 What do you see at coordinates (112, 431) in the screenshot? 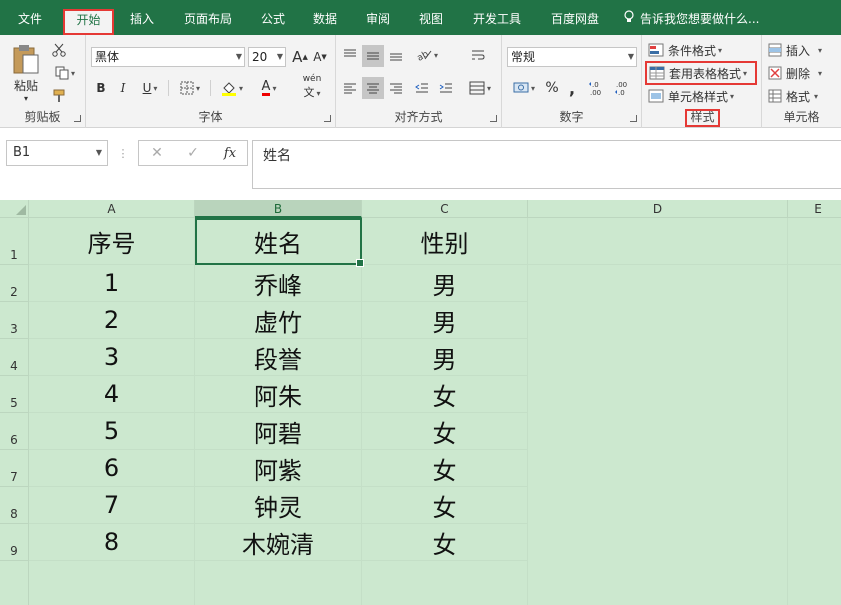
I see `cell-a6: 5` at bounding box center [112, 431].